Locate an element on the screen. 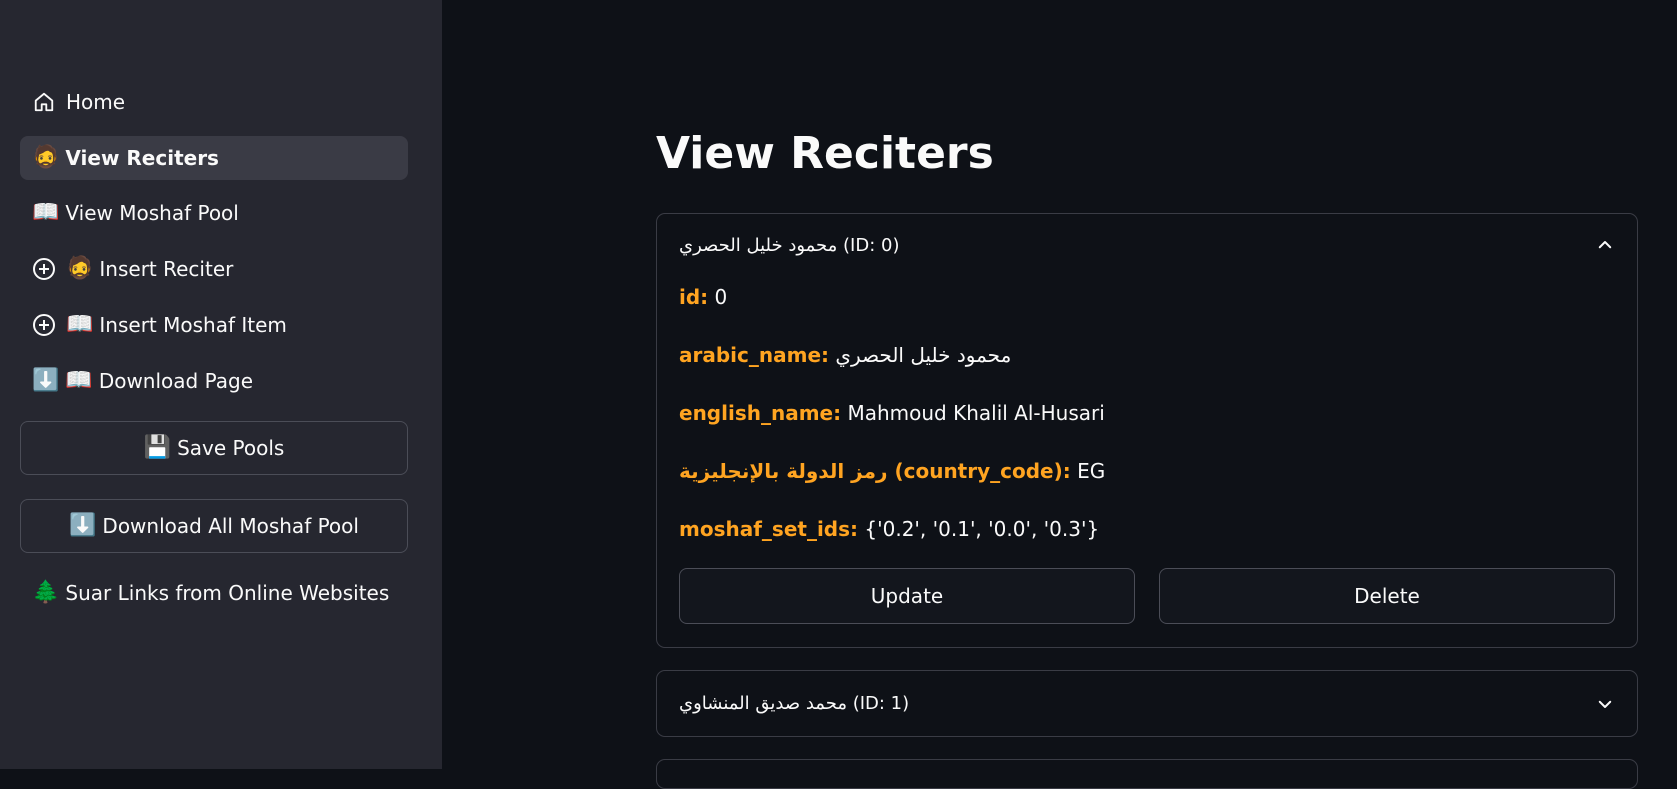 This screenshot has width=1677, height=789. download-all-moshaf-pool-button: ⬇️ Download All Moshaf Pool is located at coordinates (214, 526).